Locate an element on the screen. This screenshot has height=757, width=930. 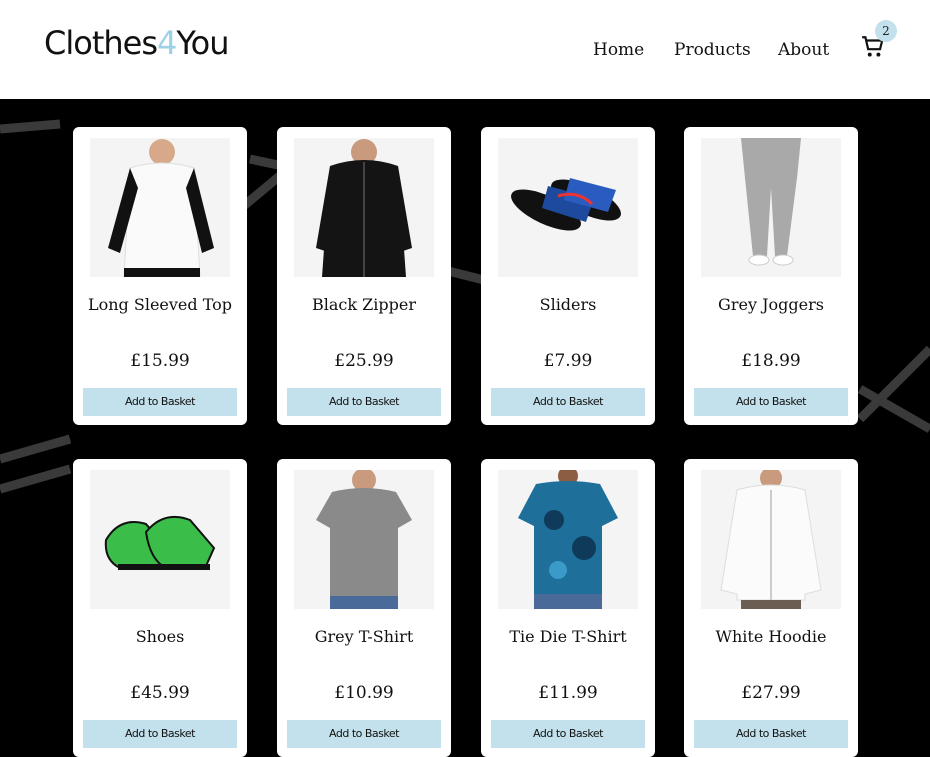
long-sleeved-top-image is located at coordinates (160, 207).